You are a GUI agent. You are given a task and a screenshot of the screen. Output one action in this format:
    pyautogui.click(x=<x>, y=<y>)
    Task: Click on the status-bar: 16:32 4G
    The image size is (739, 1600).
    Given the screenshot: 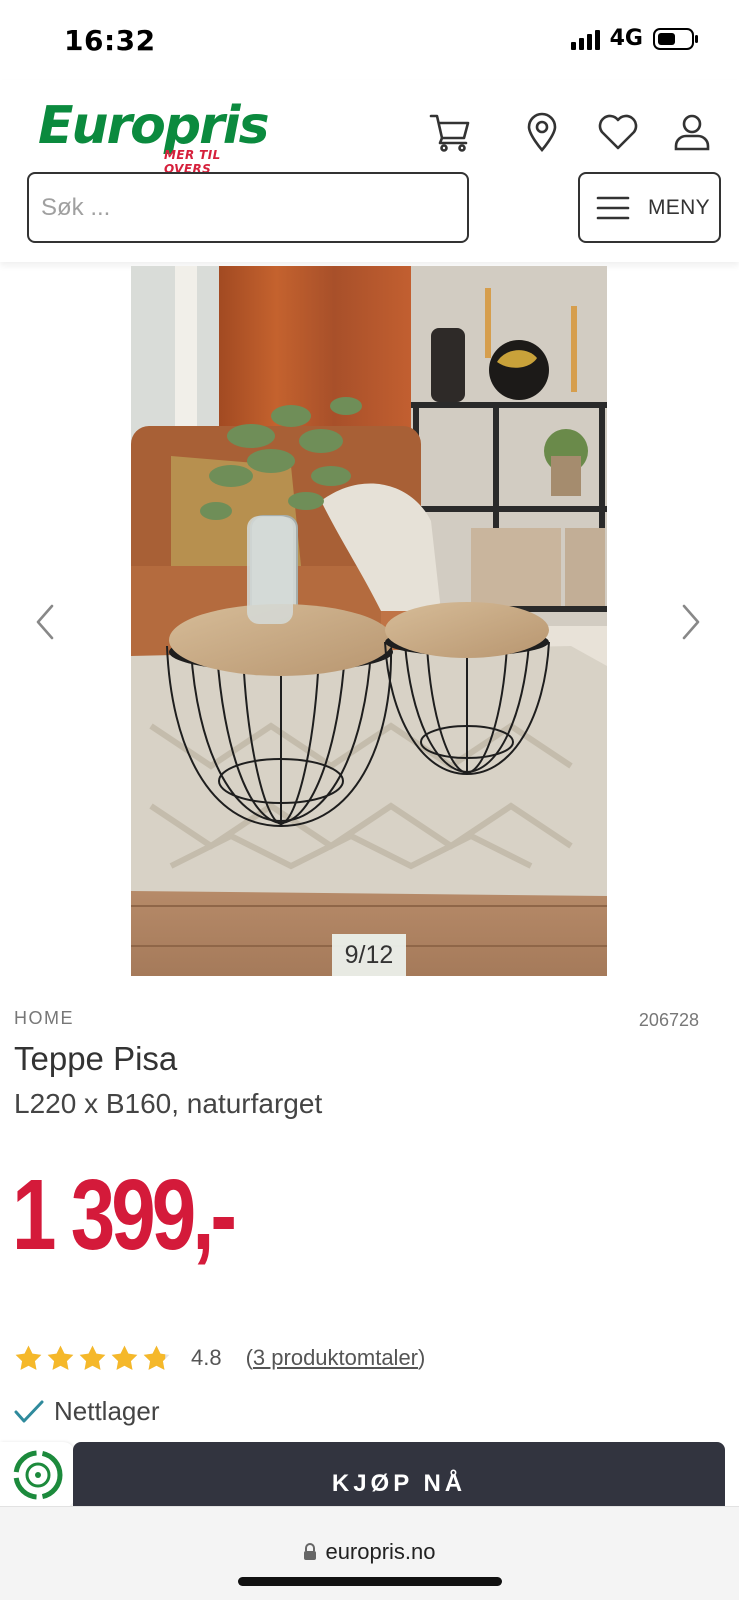 What is the action you would take?
    pyautogui.click(x=369, y=40)
    